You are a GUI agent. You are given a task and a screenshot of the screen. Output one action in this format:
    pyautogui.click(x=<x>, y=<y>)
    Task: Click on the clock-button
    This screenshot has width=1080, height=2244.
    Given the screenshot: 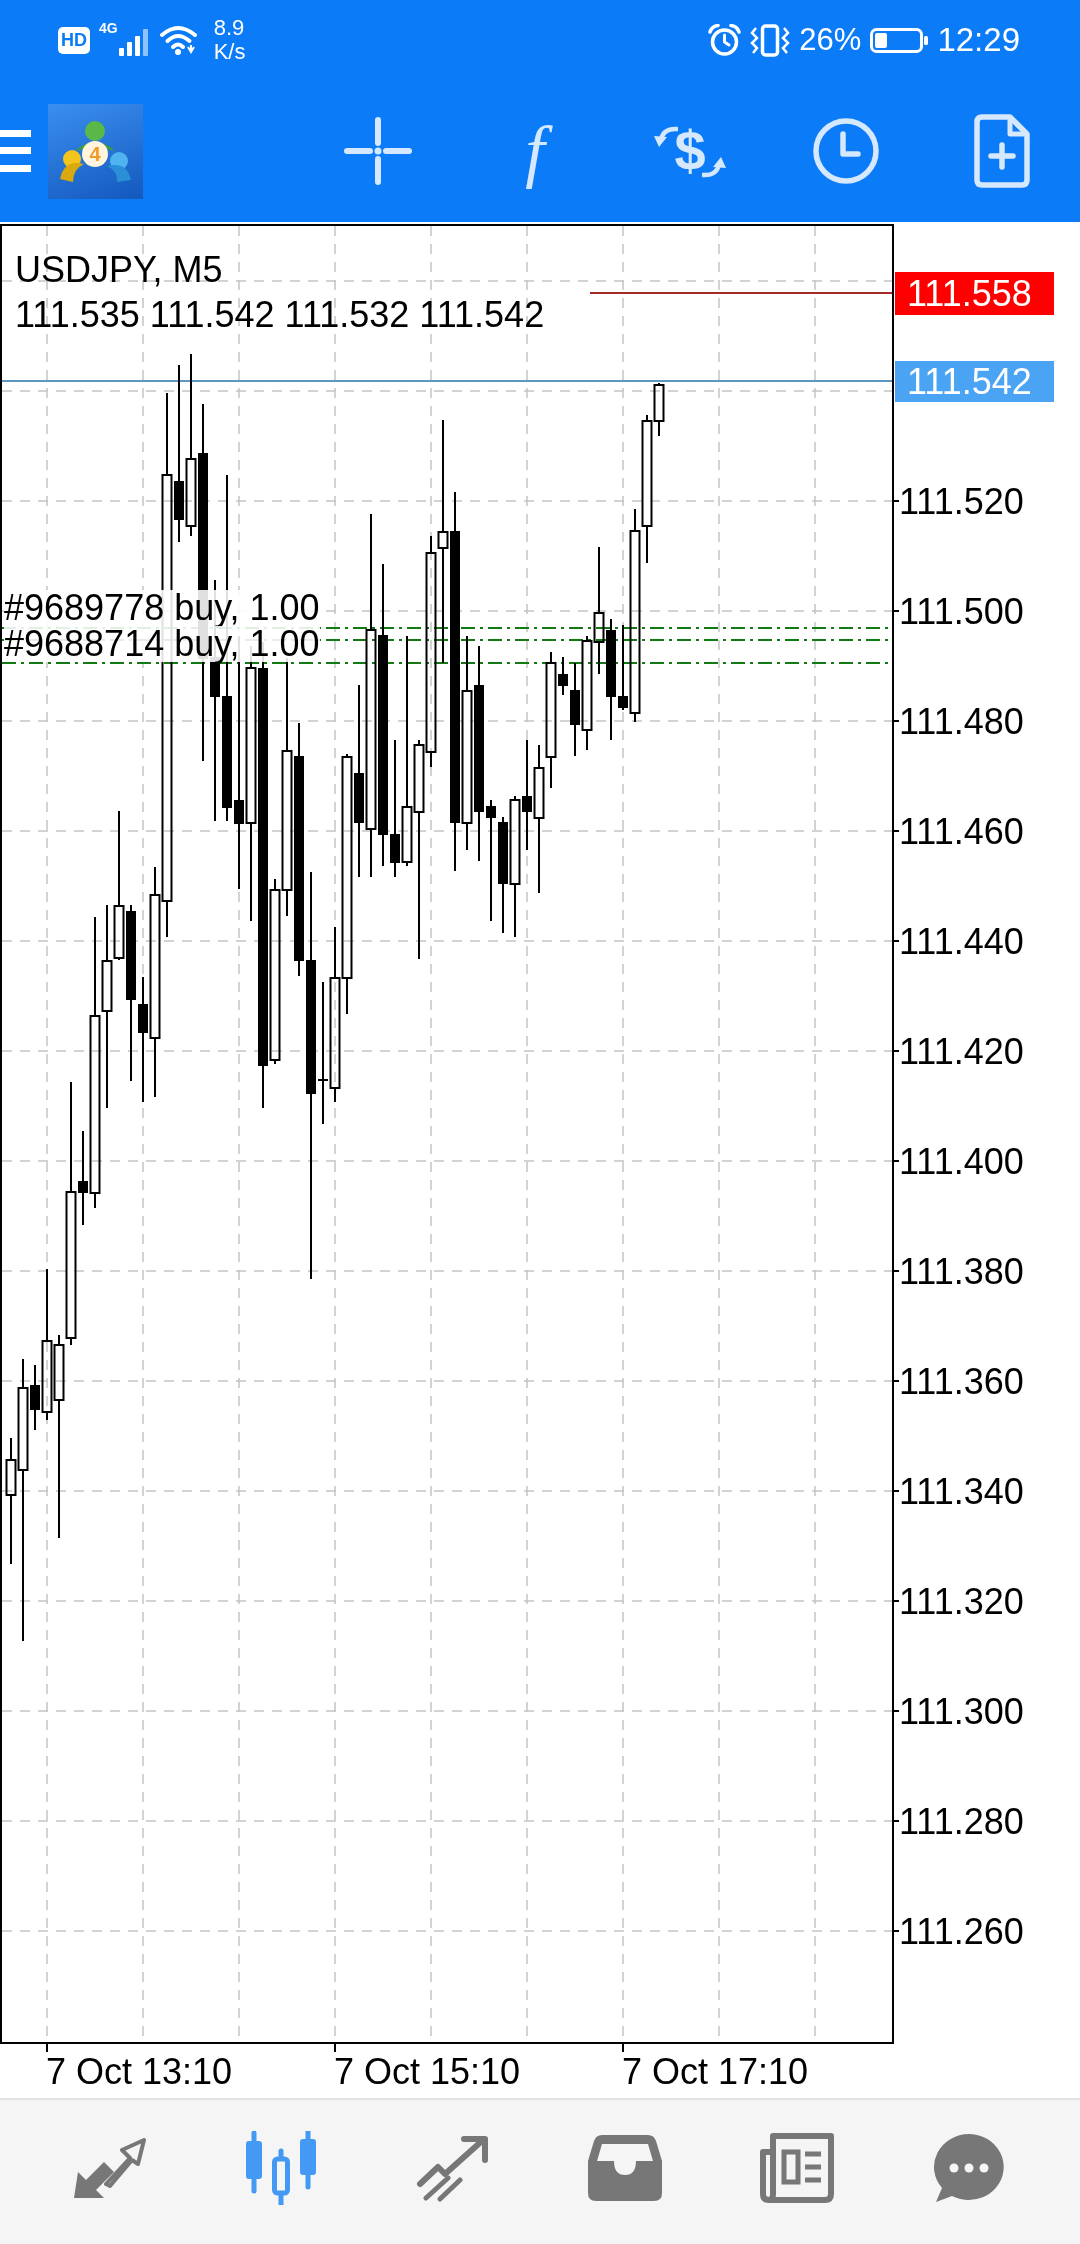 What is the action you would take?
    pyautogui.click(x=846, y=151)
    